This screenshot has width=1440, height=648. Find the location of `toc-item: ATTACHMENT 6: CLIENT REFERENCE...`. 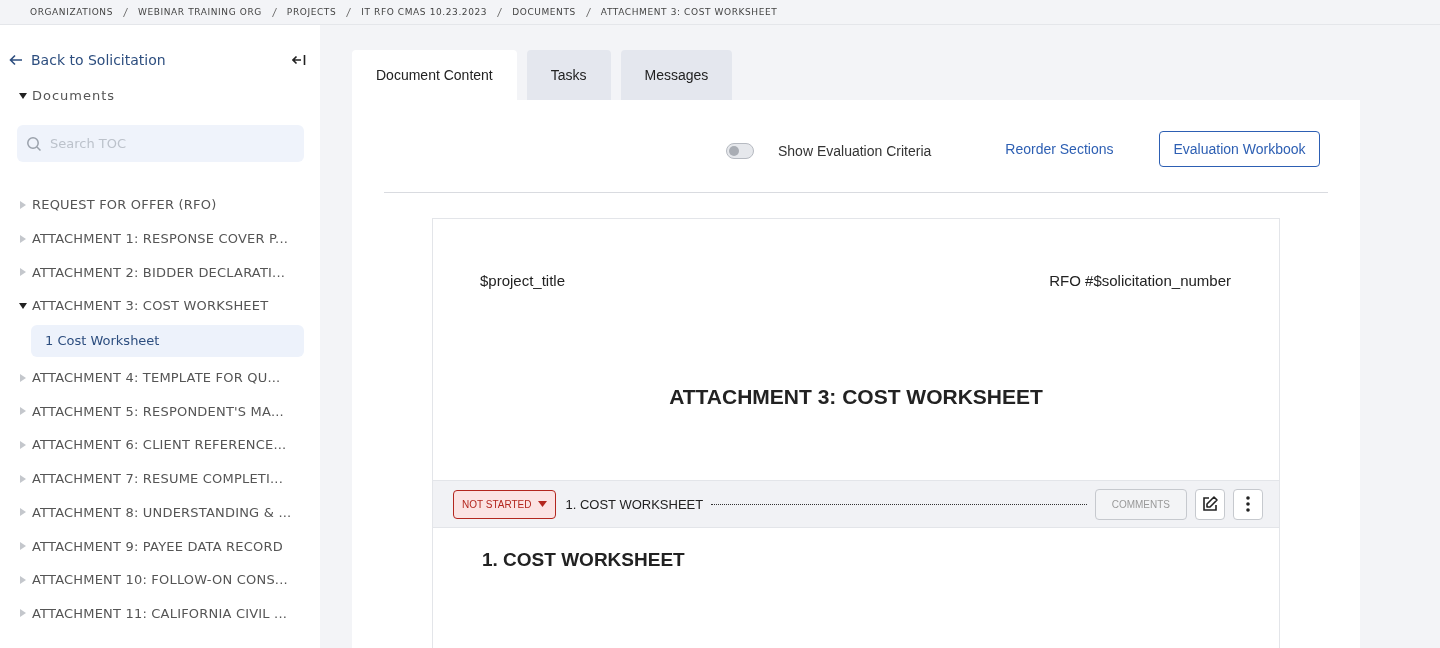

toc-item: ATTACHMENT 6: CLIENT REFERENCE... is located at coordinates (161, 445).